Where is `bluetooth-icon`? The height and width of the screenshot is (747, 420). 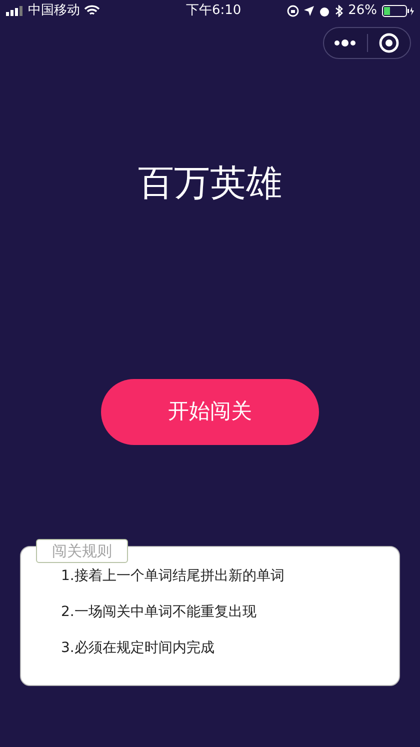 bluetooth-icon is located at coordinates (339, 11).